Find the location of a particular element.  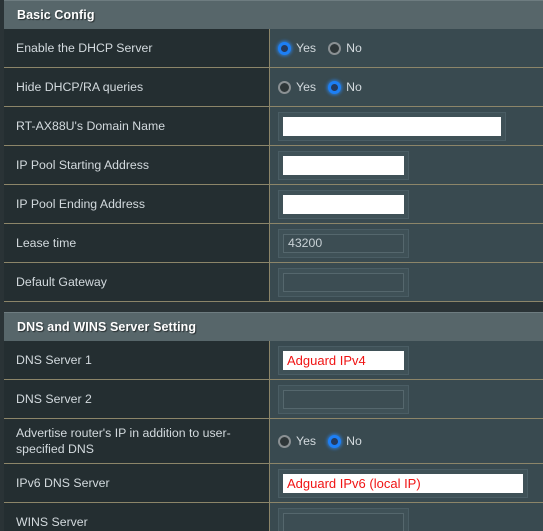

row-label: Enable the DHCP Server is located at coordinates (84, 48).